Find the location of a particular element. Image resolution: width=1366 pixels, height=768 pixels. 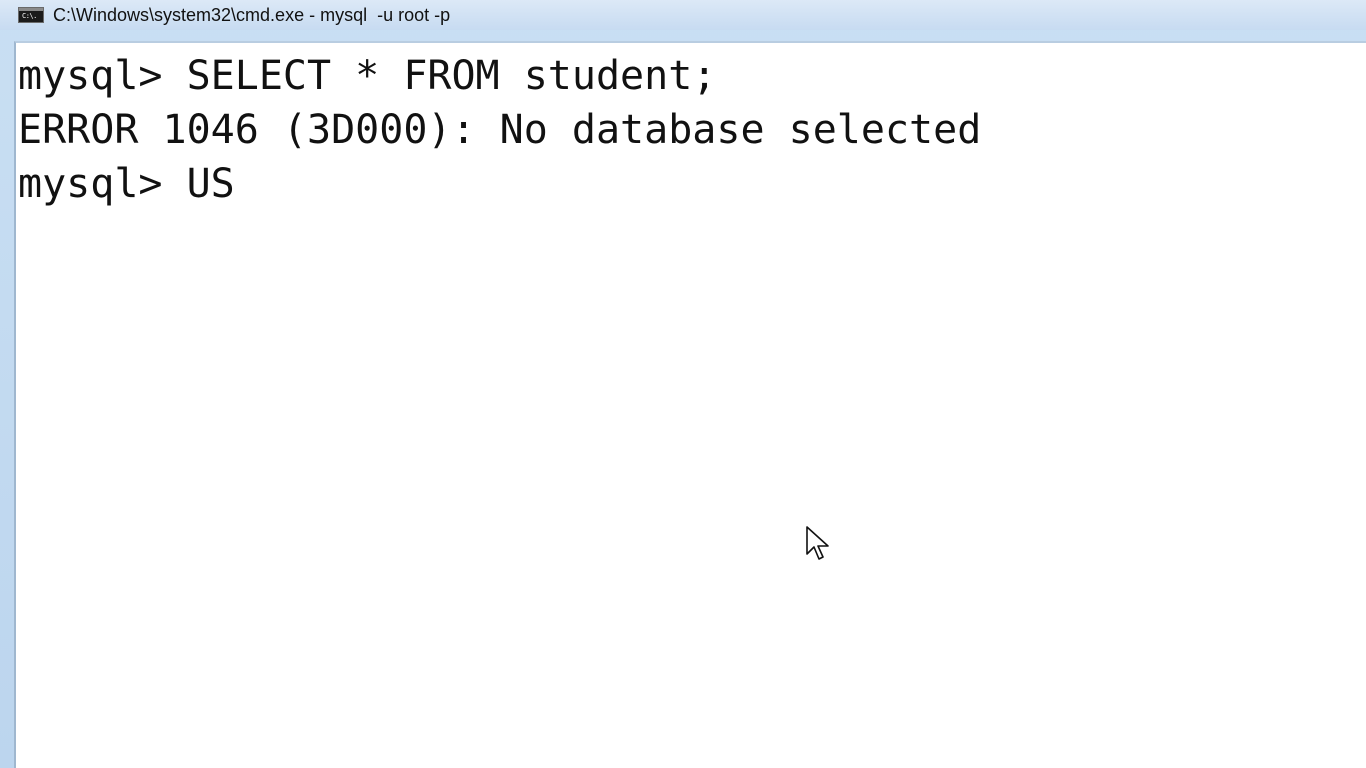

console-line-error: ERROR 1046 (3D000): No database selected is located at coordinates (500, 130).